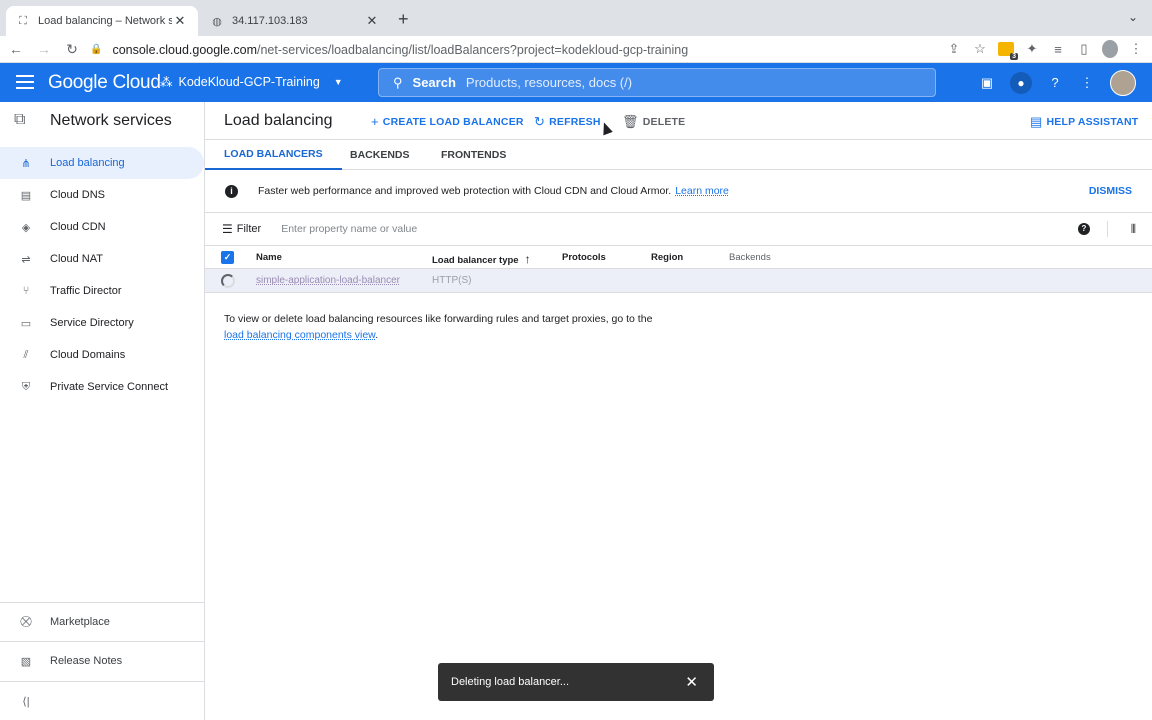 This screenshot has width=1152, height=720. I want to click on close-icon: ✕, so click(691, 682).